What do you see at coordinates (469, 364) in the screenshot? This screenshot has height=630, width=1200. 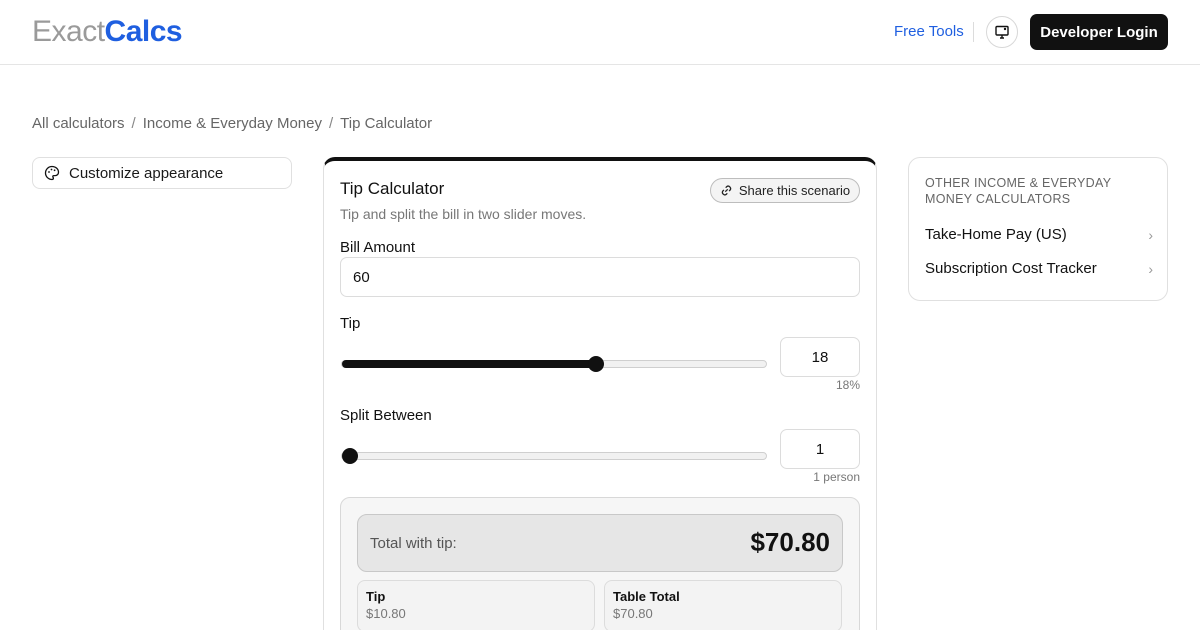 I see `tip-slider-fill` at bounding box center [469, 364].